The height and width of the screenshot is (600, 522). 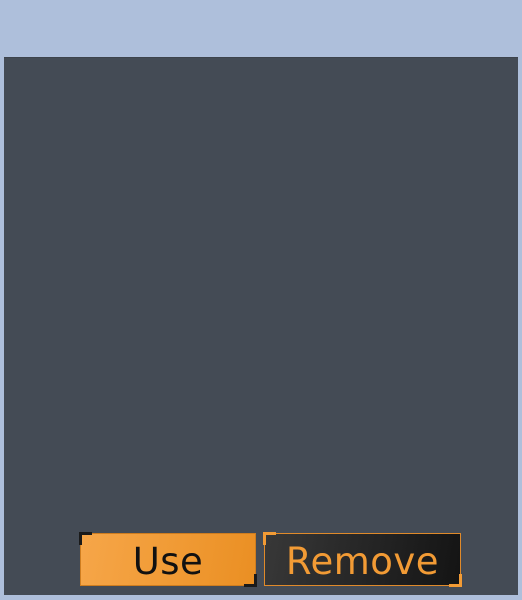 I want to click on remove-button-label: Remove, so click(x=362, y=561).